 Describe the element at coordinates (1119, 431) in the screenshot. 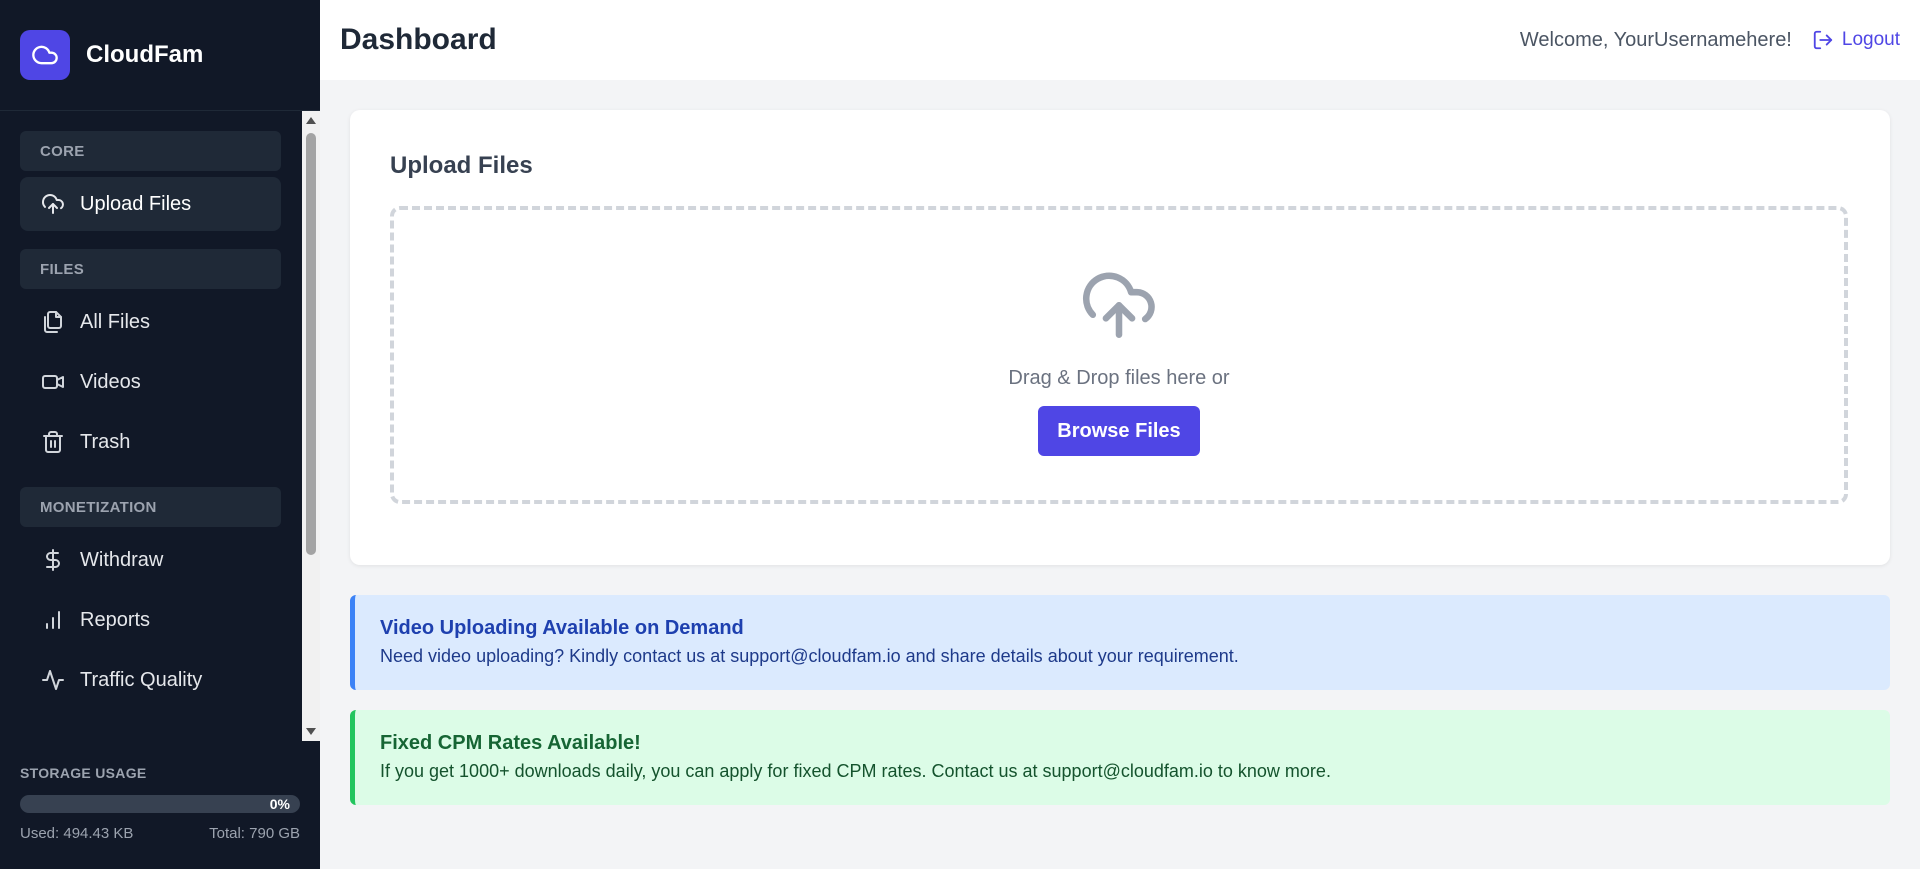

I see `browse-files-button: Browse Files` at that location.